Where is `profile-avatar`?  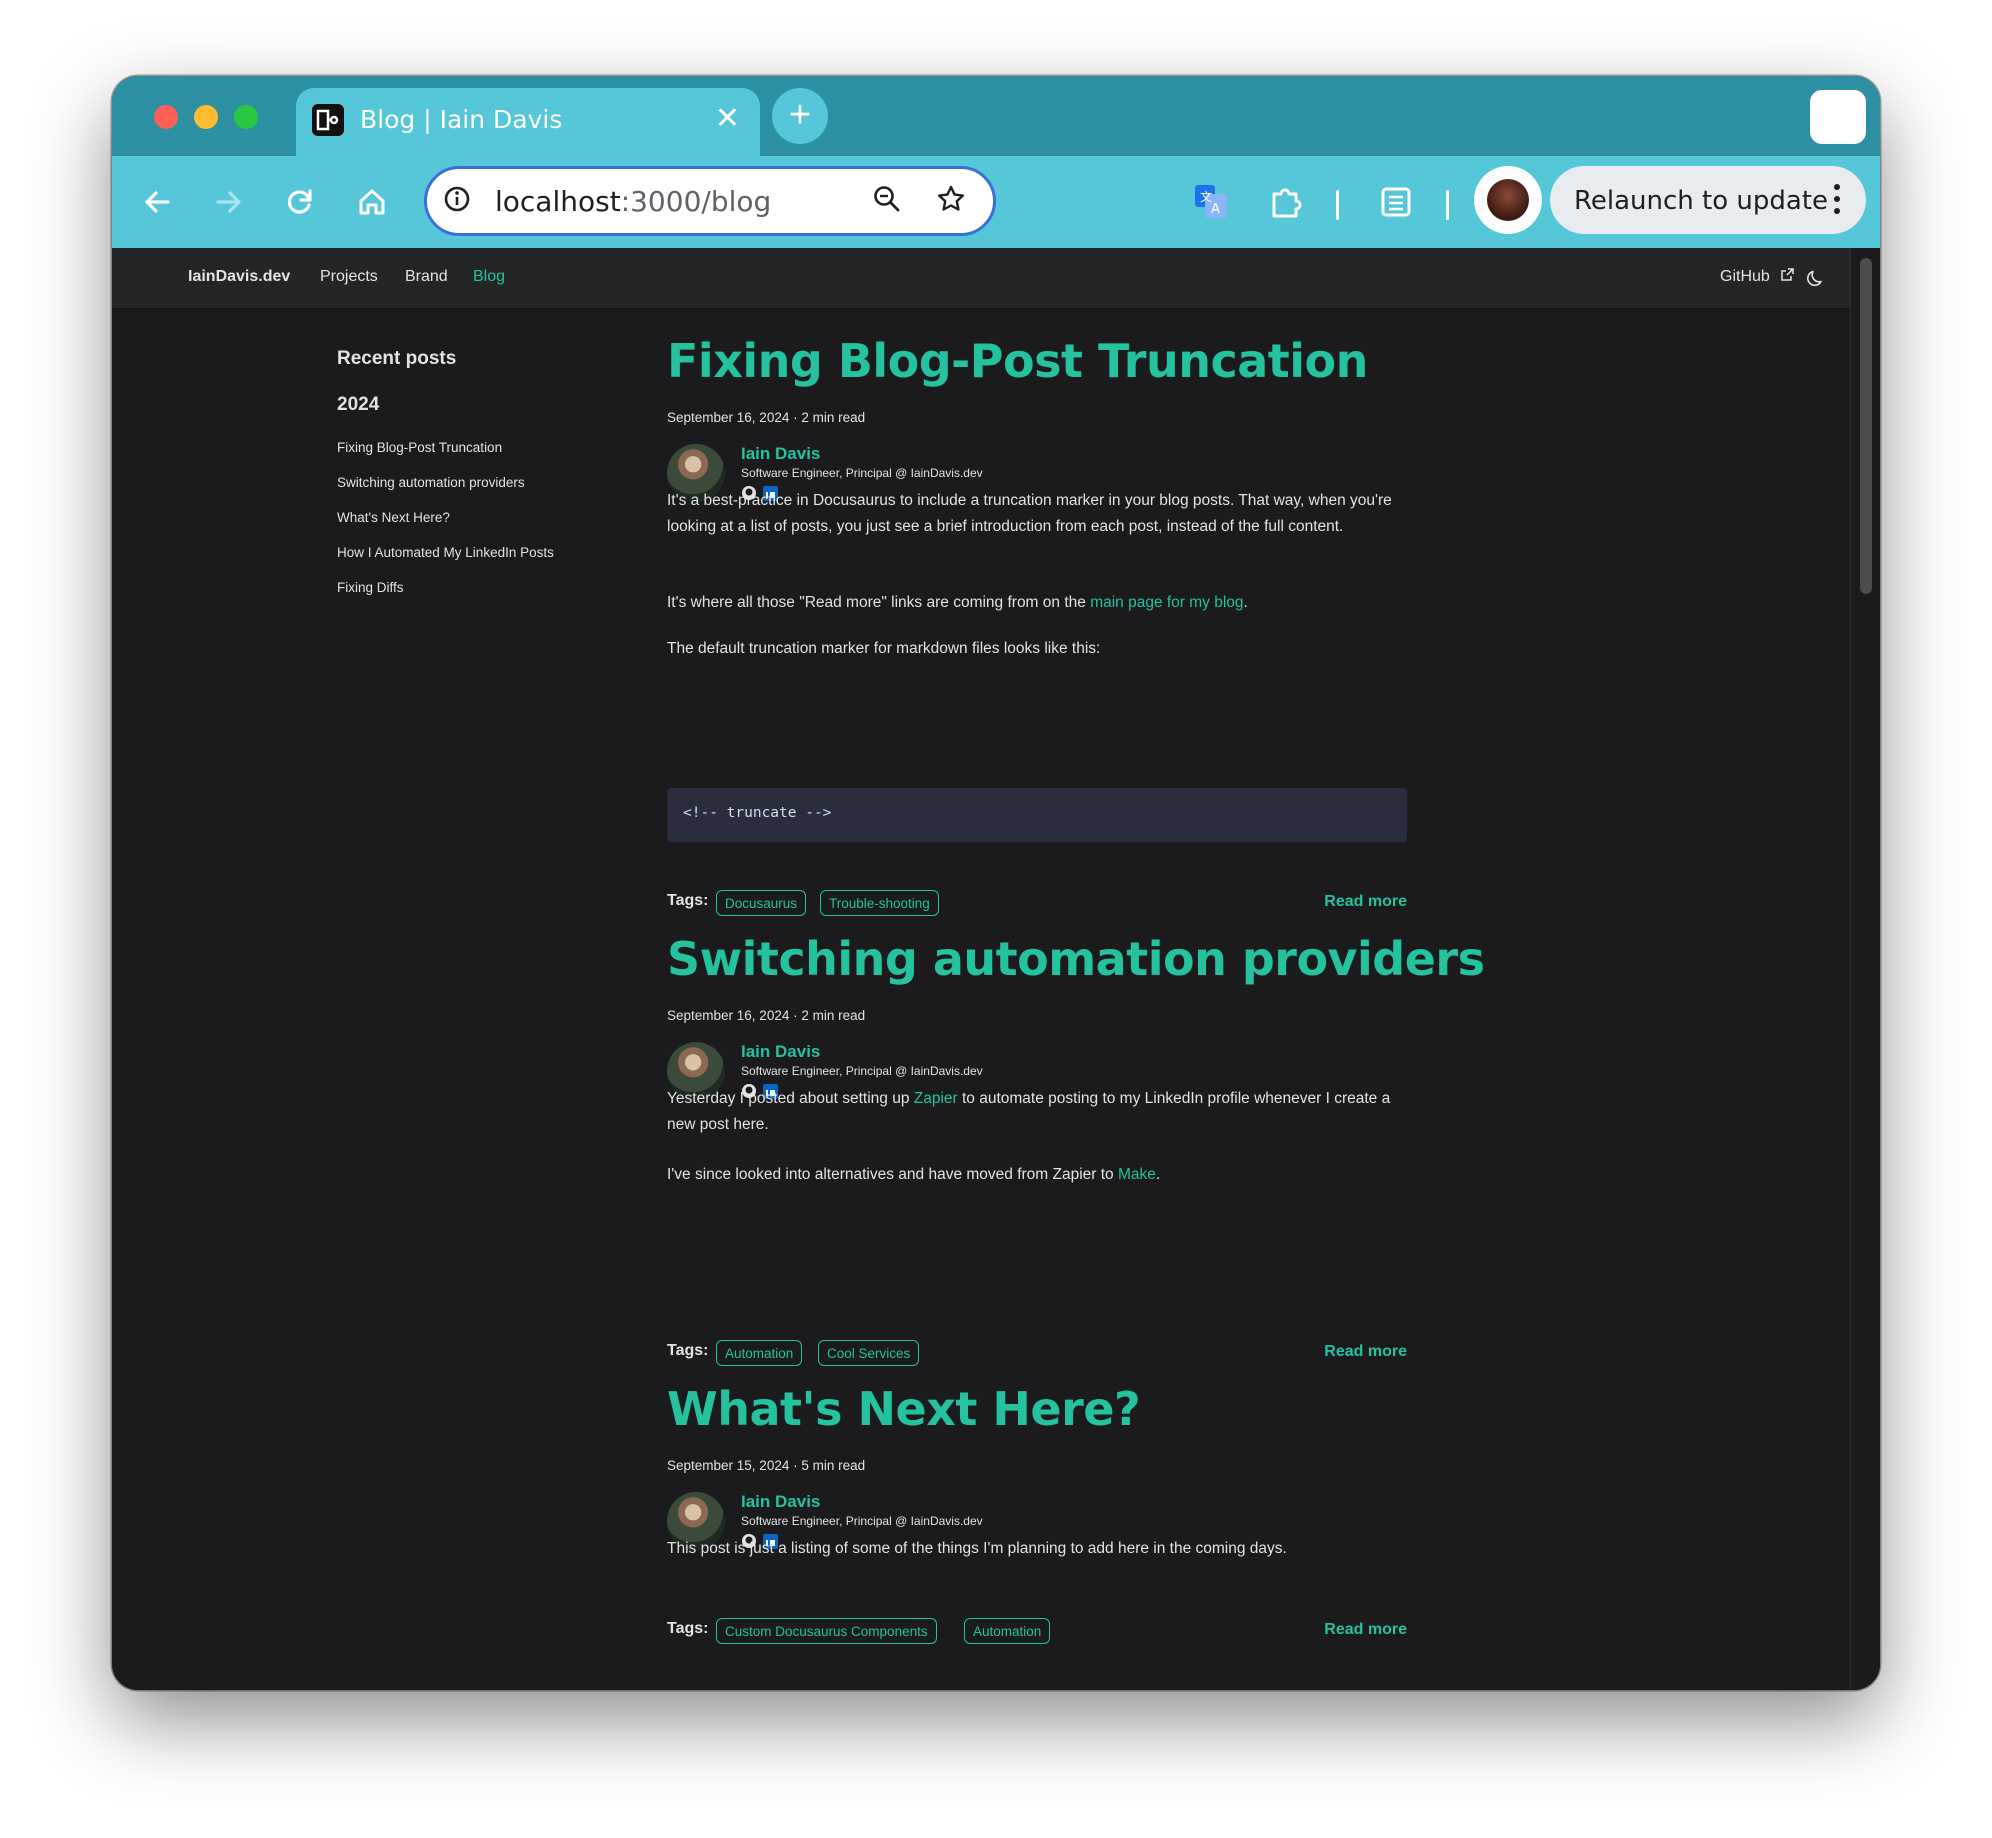
profile-avatar is located at coordinates (1508, 200).